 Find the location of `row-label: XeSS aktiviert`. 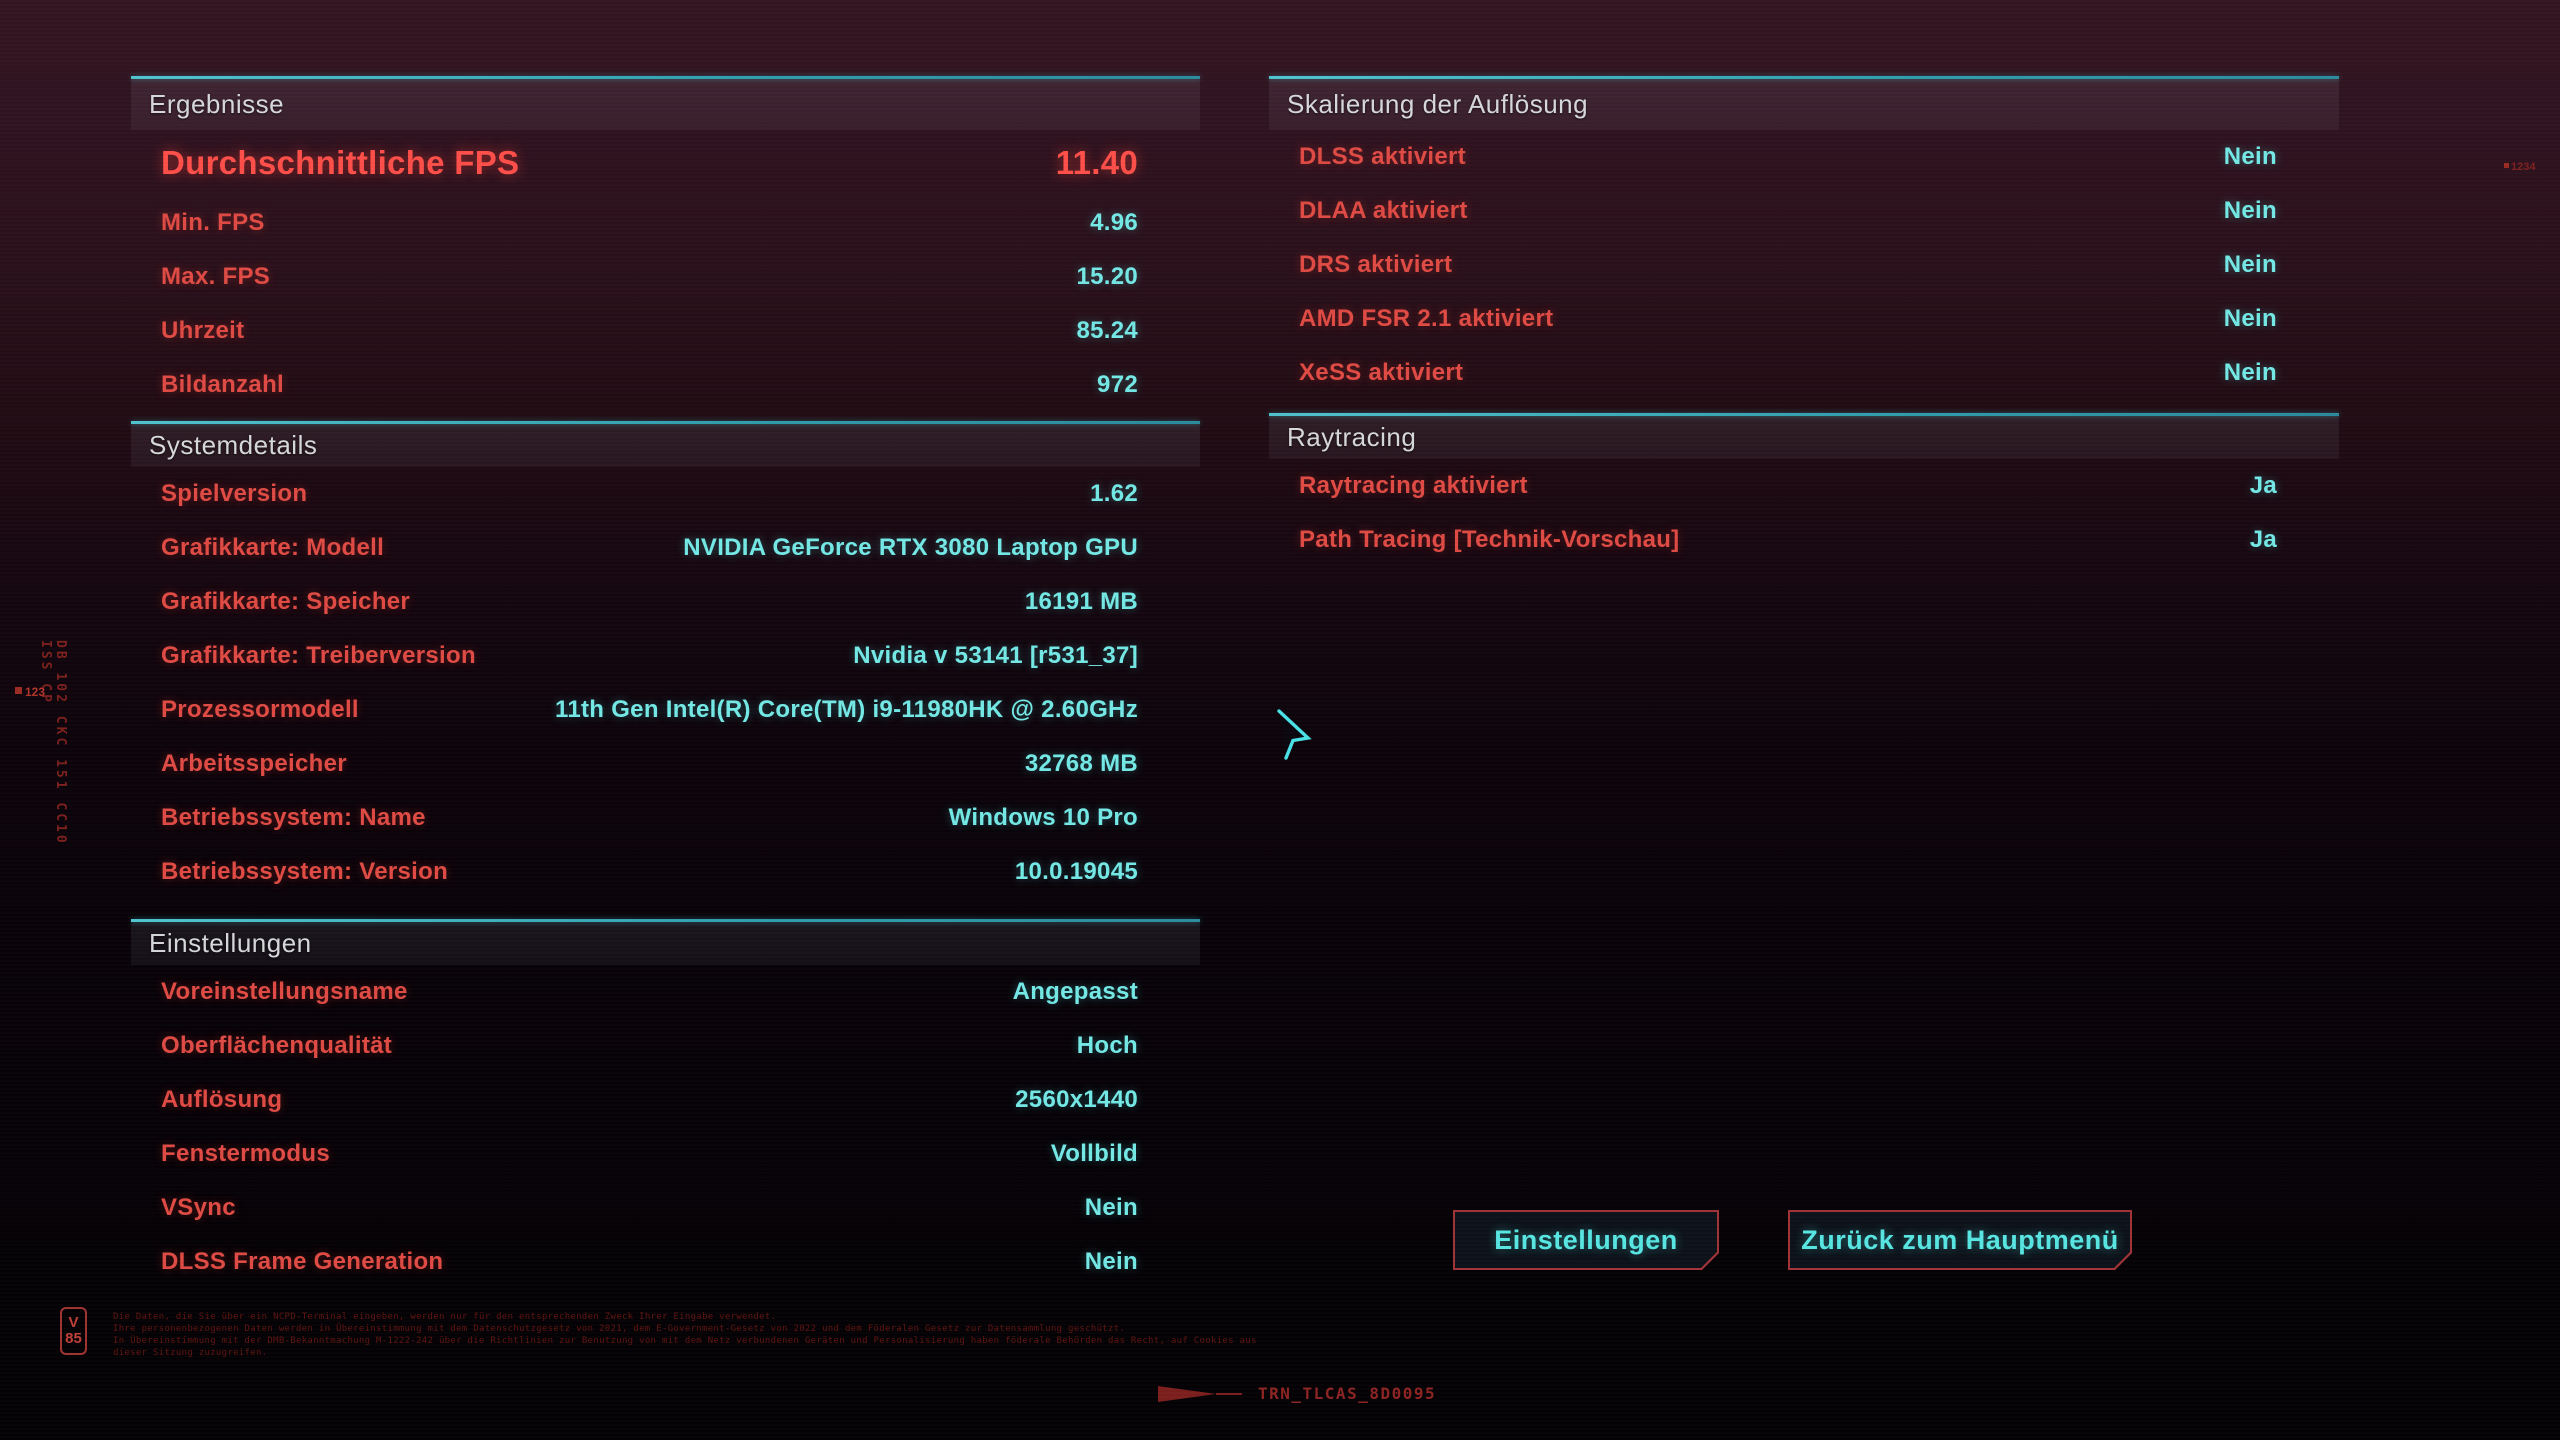

row-label: XeSS aktiviert is located at coordinates (1381, 372).